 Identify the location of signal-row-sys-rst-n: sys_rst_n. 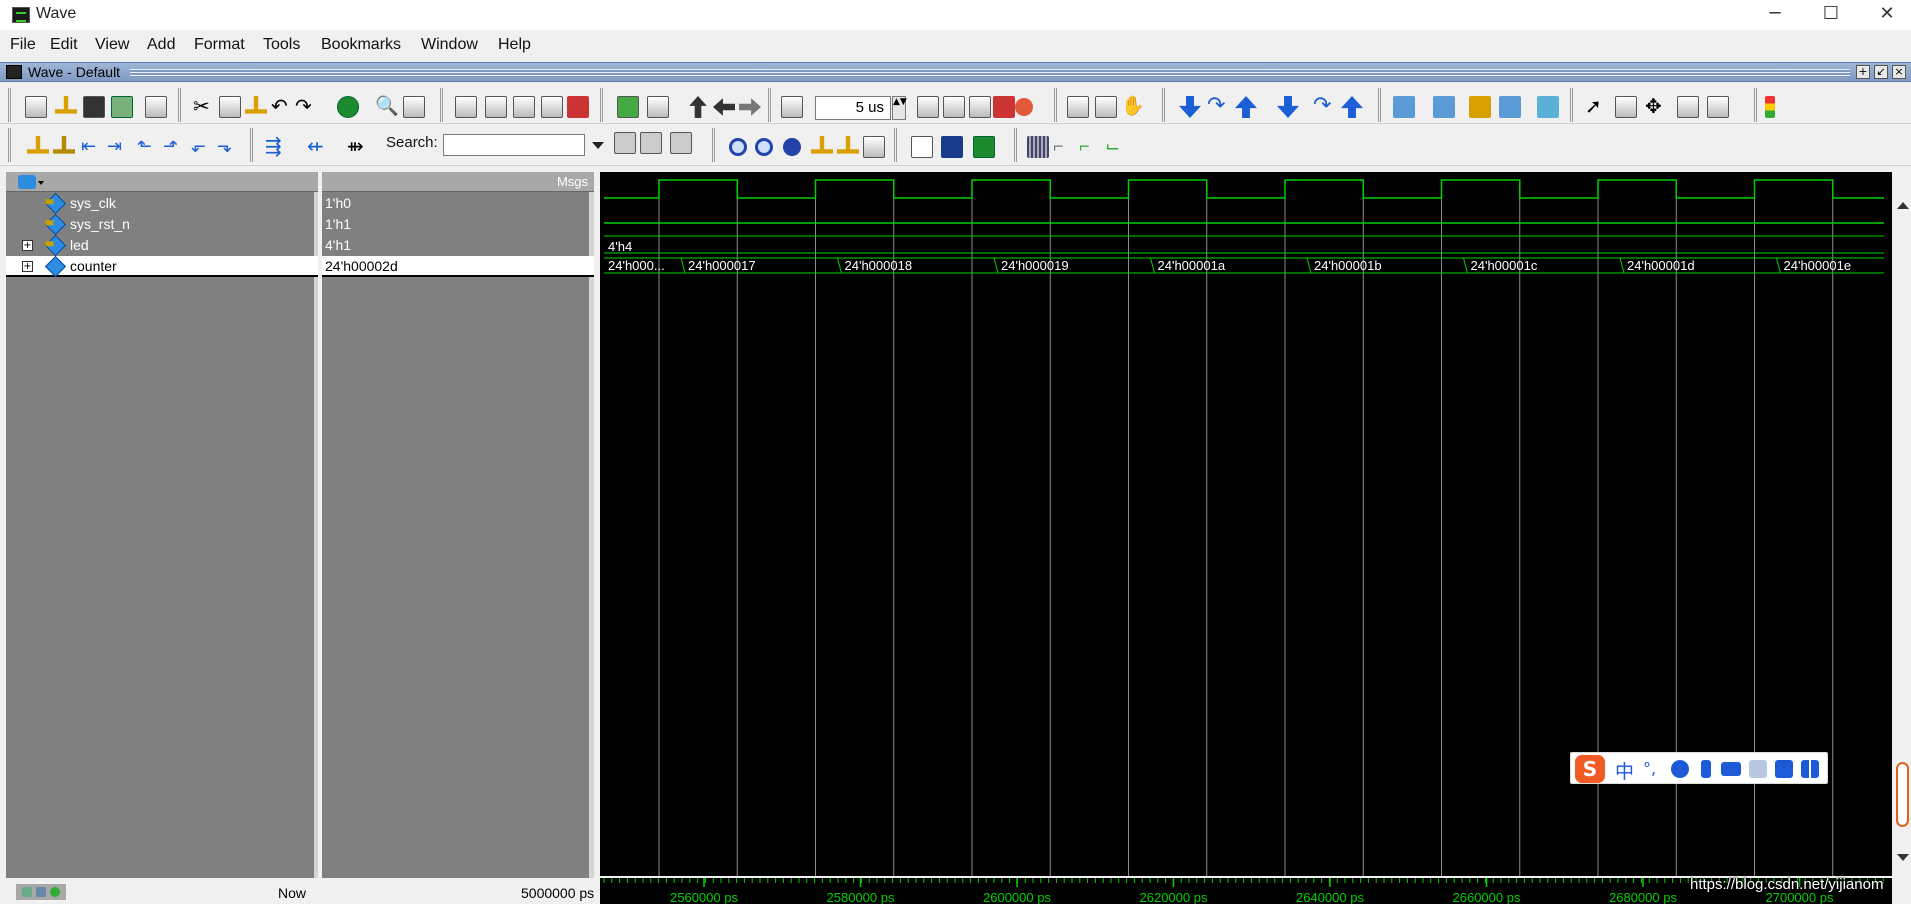
(162, 224).